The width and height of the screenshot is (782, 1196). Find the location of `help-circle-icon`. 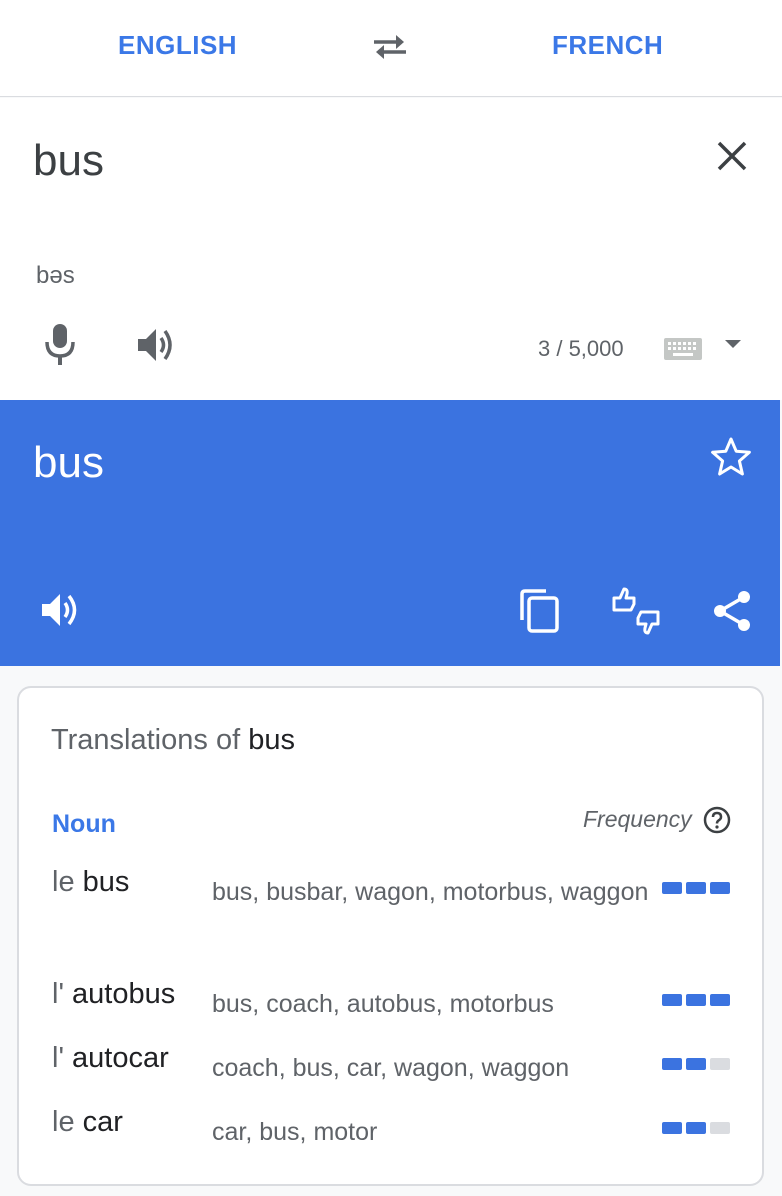

help-circle-icon is located at coordinates (717, 820).